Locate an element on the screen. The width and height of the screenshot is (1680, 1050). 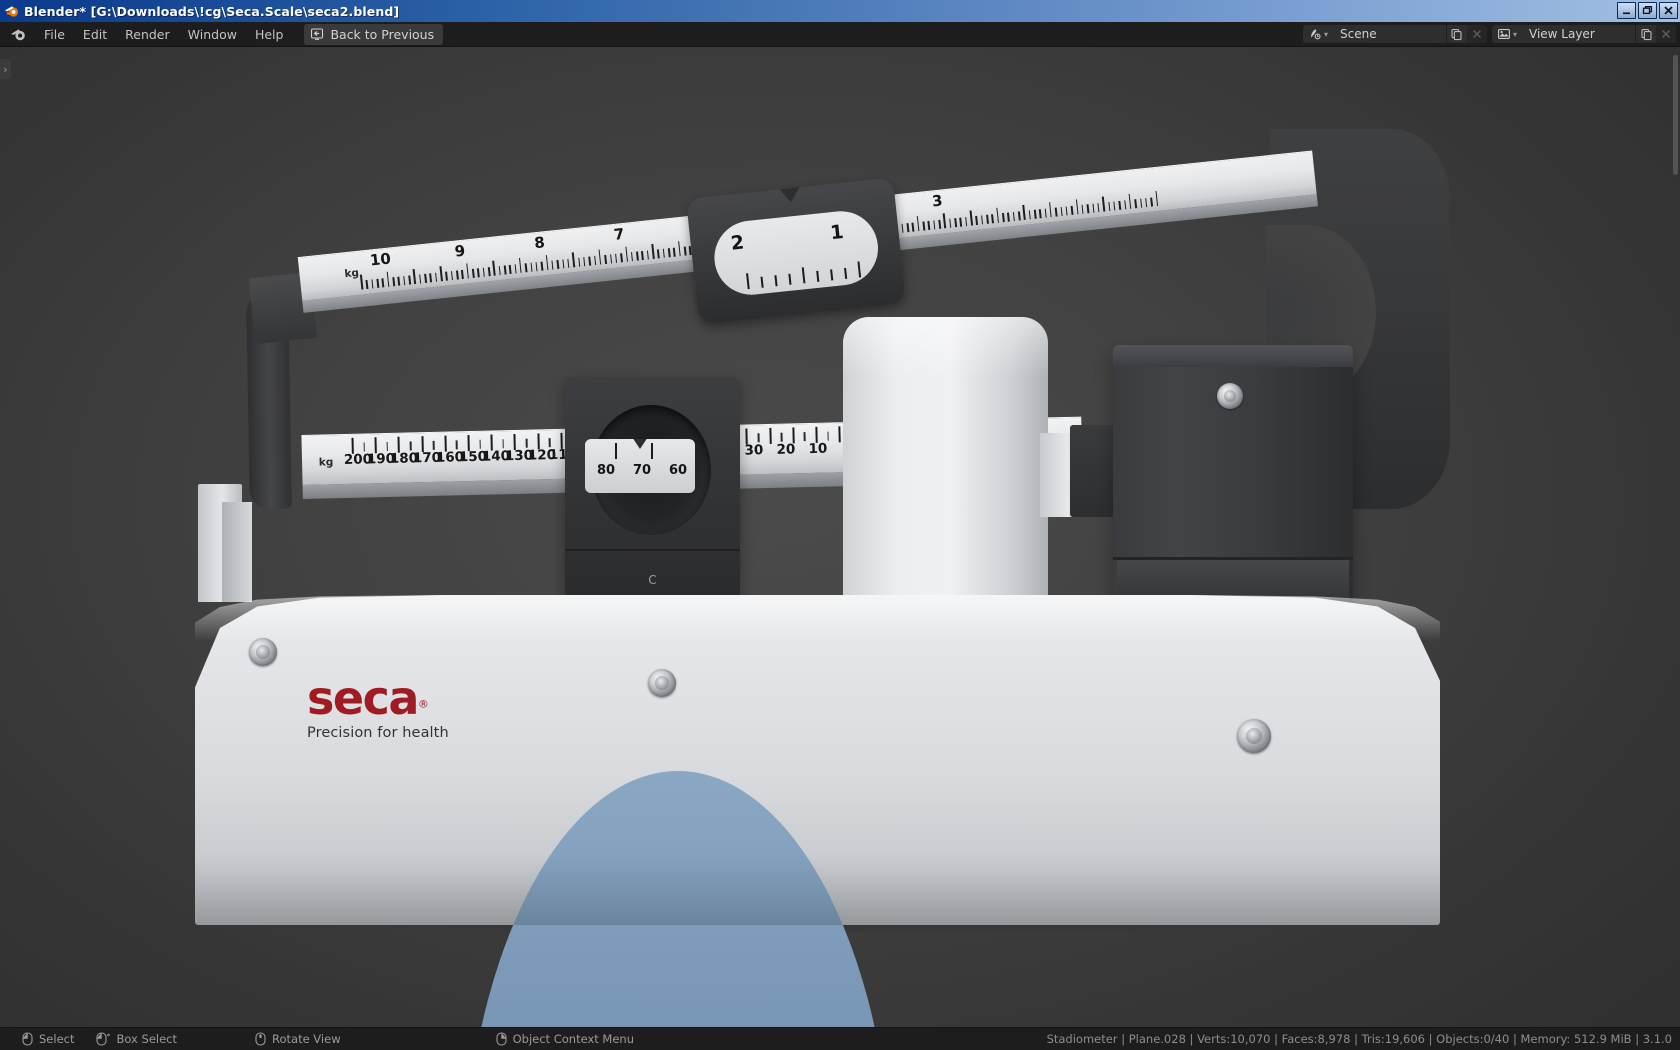
counterweight-screw is located at coordinates (1230, 396).